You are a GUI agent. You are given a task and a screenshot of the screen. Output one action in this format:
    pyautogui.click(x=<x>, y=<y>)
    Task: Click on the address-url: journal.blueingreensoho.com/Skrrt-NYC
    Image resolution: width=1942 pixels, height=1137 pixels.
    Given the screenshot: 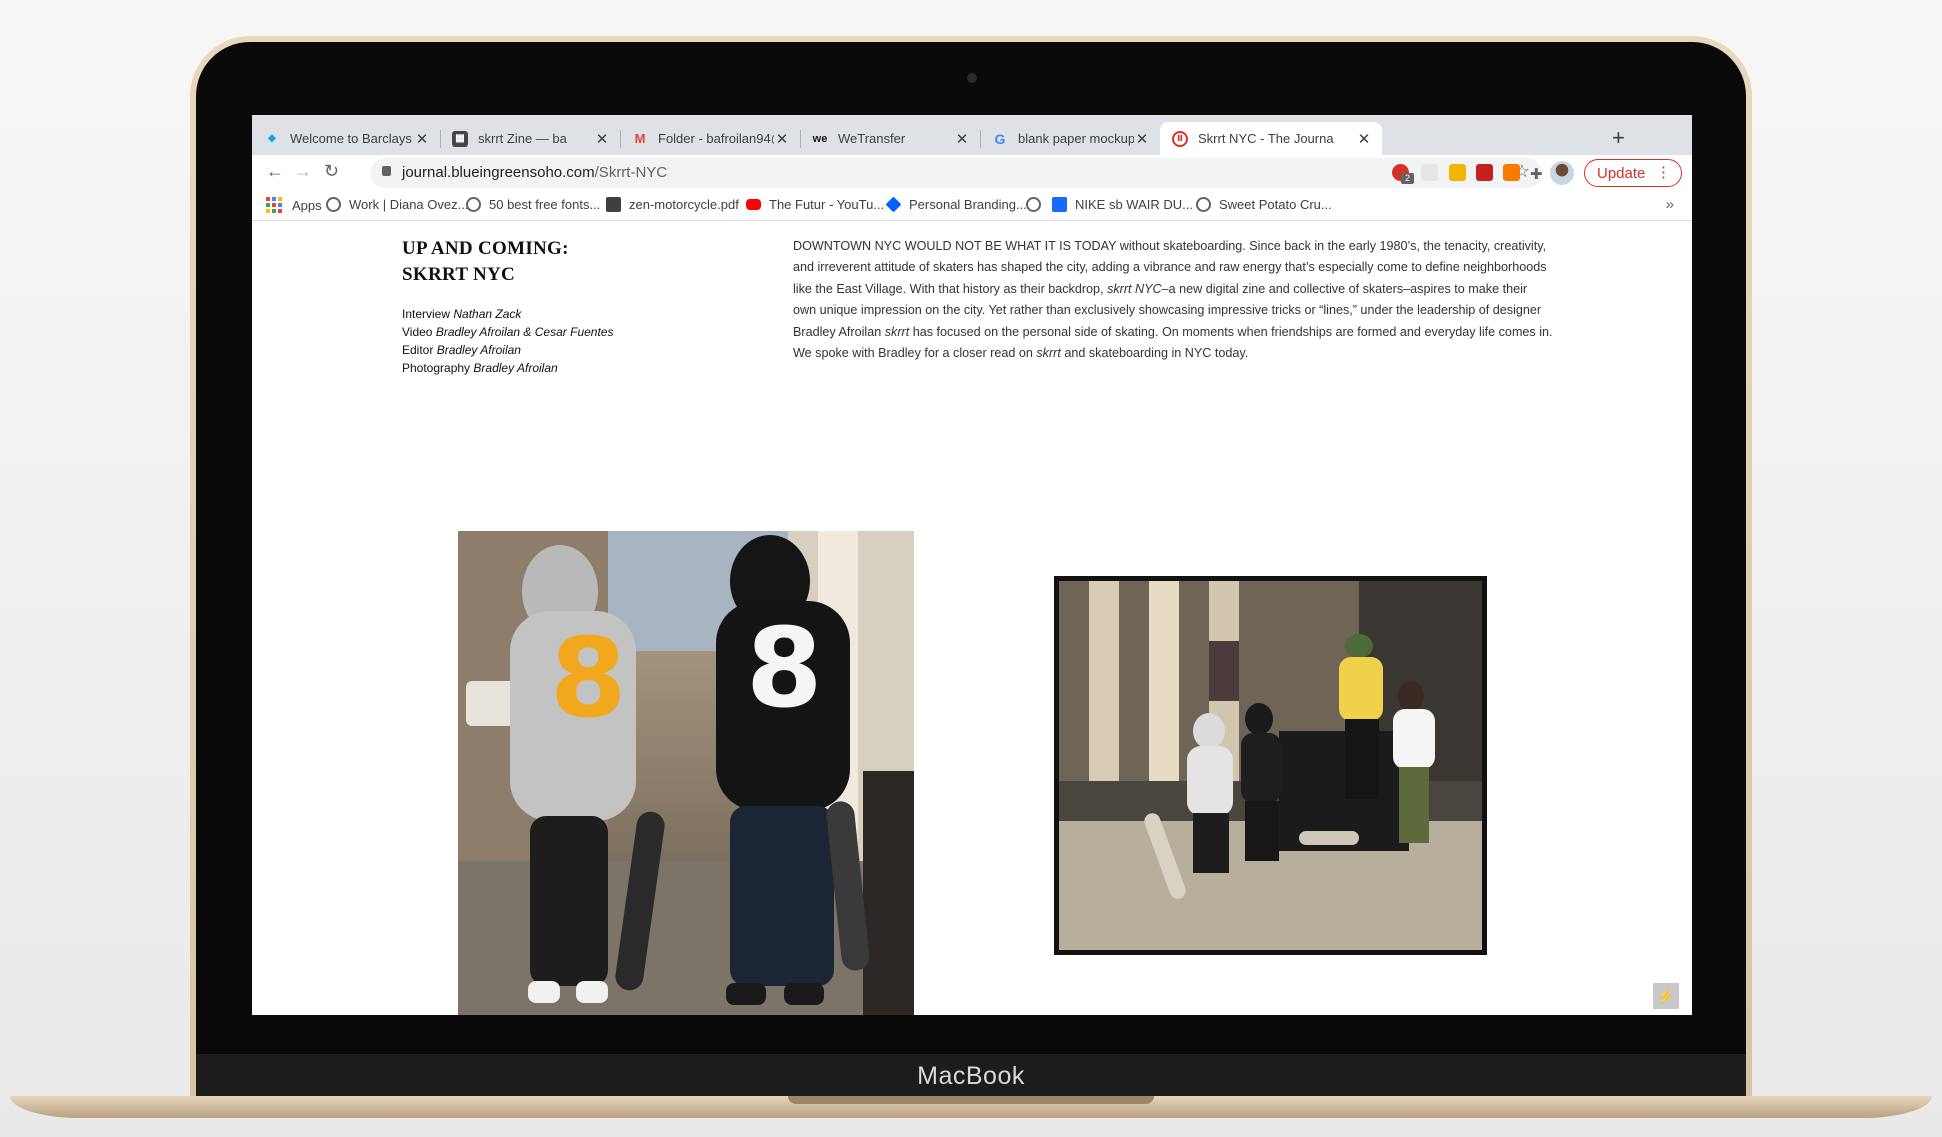 What is the action you would take?
    pyautogui.click(x=534, y=172)
    